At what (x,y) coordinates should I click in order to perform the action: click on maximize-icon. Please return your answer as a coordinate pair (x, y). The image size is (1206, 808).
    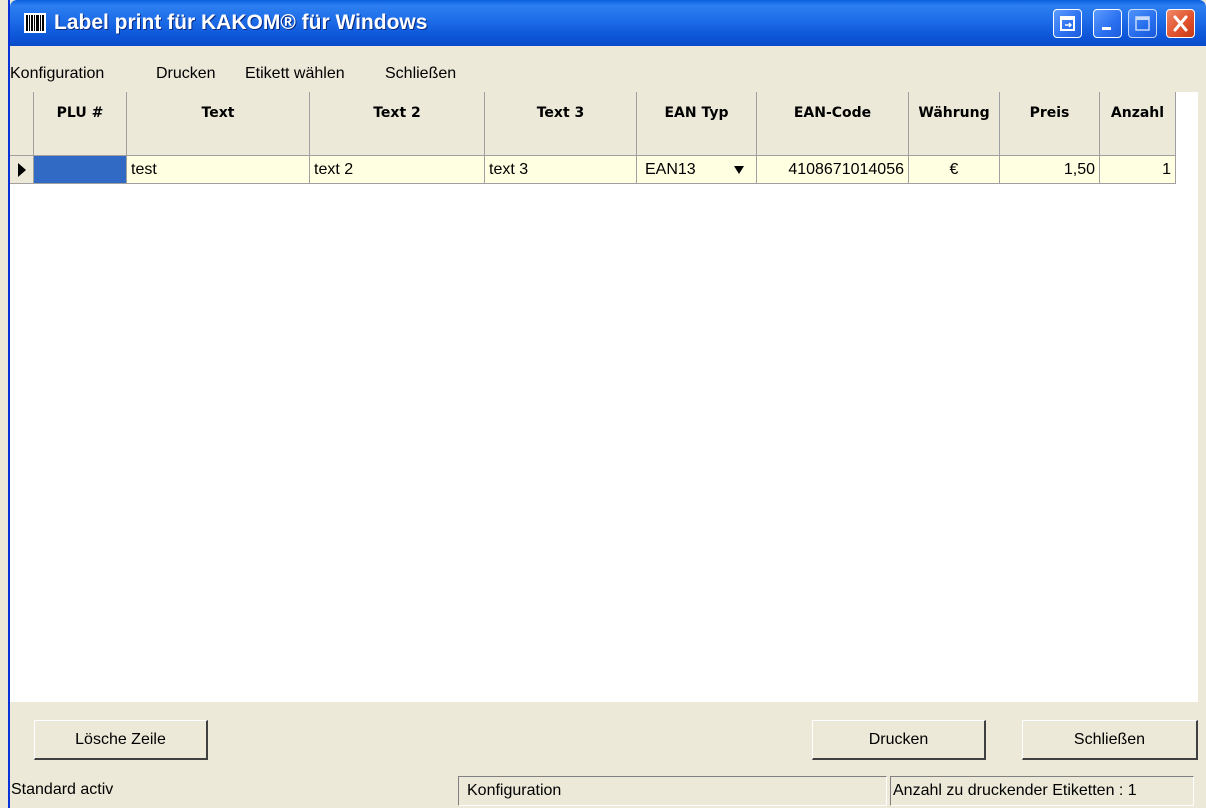
    Looking at the image, I should click on (1142, 23).